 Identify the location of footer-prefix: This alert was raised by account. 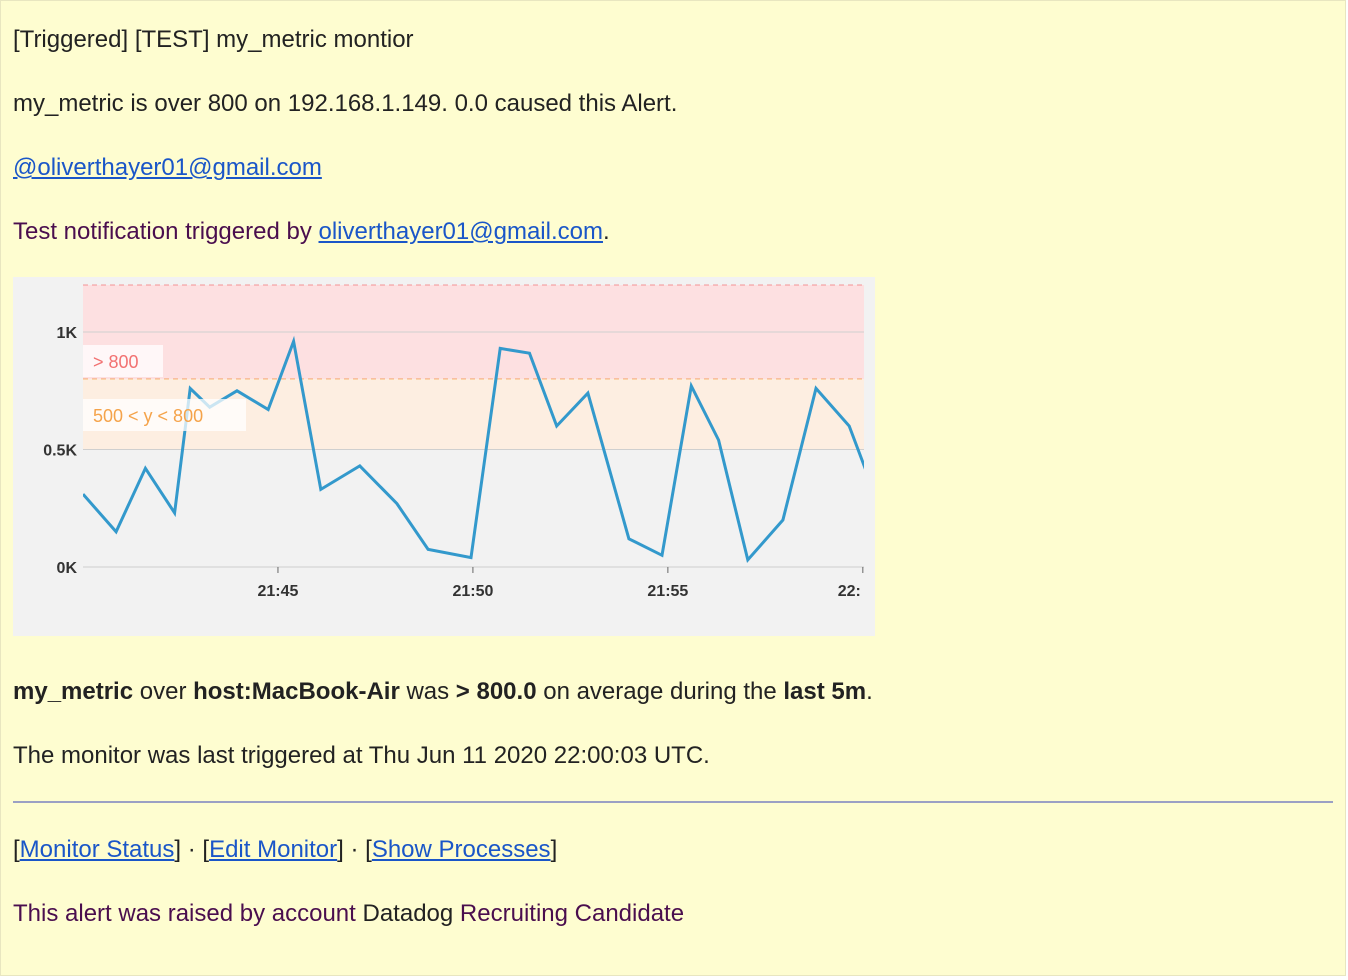
(188, 913).